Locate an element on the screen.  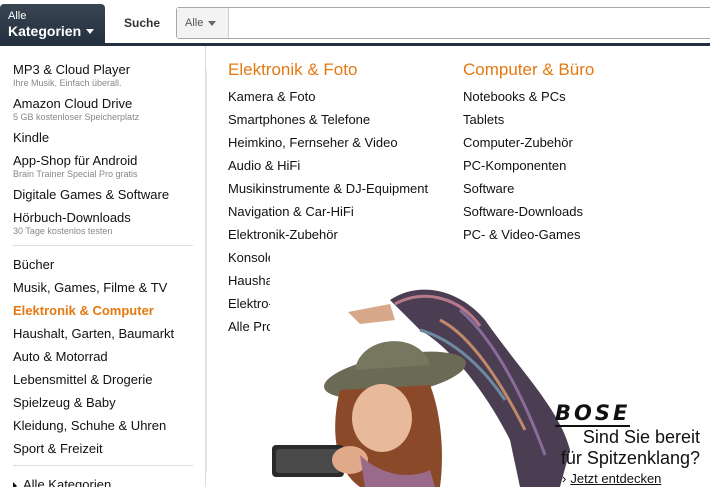
bose-logo: BOSE is located at coordinates (593, 414).